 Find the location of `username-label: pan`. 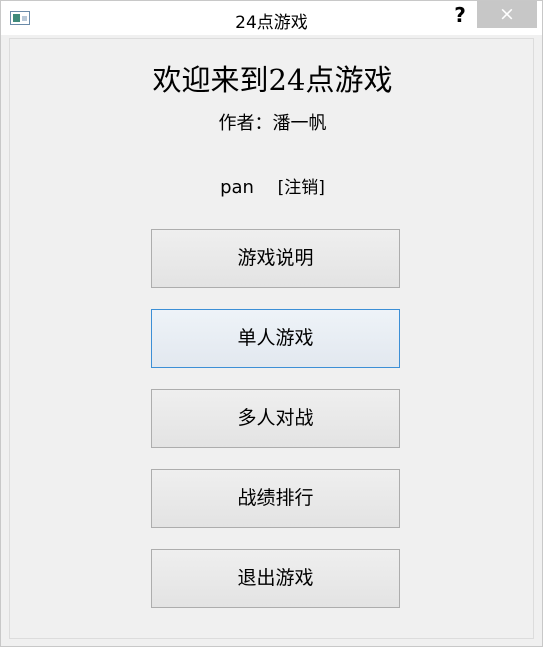

username-label: pan is located at coordinates (237, 187).